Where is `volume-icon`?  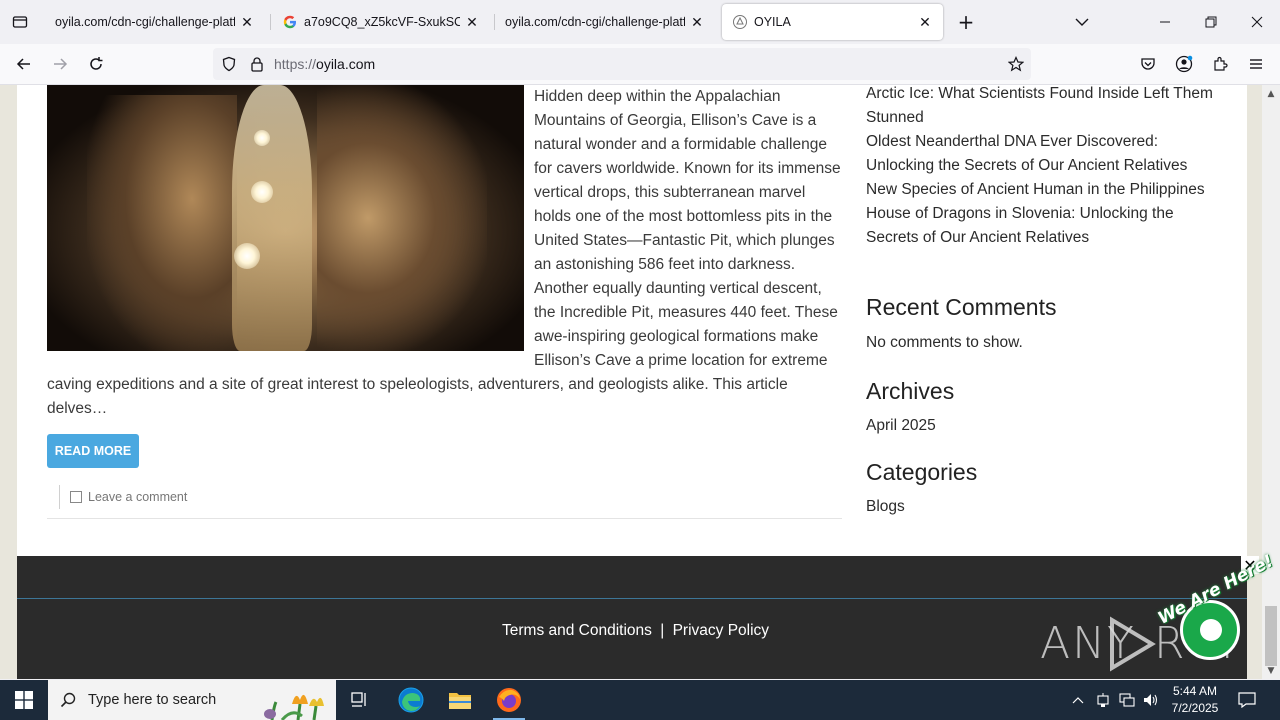
volume-icon is located at coordinates (1151, 700).